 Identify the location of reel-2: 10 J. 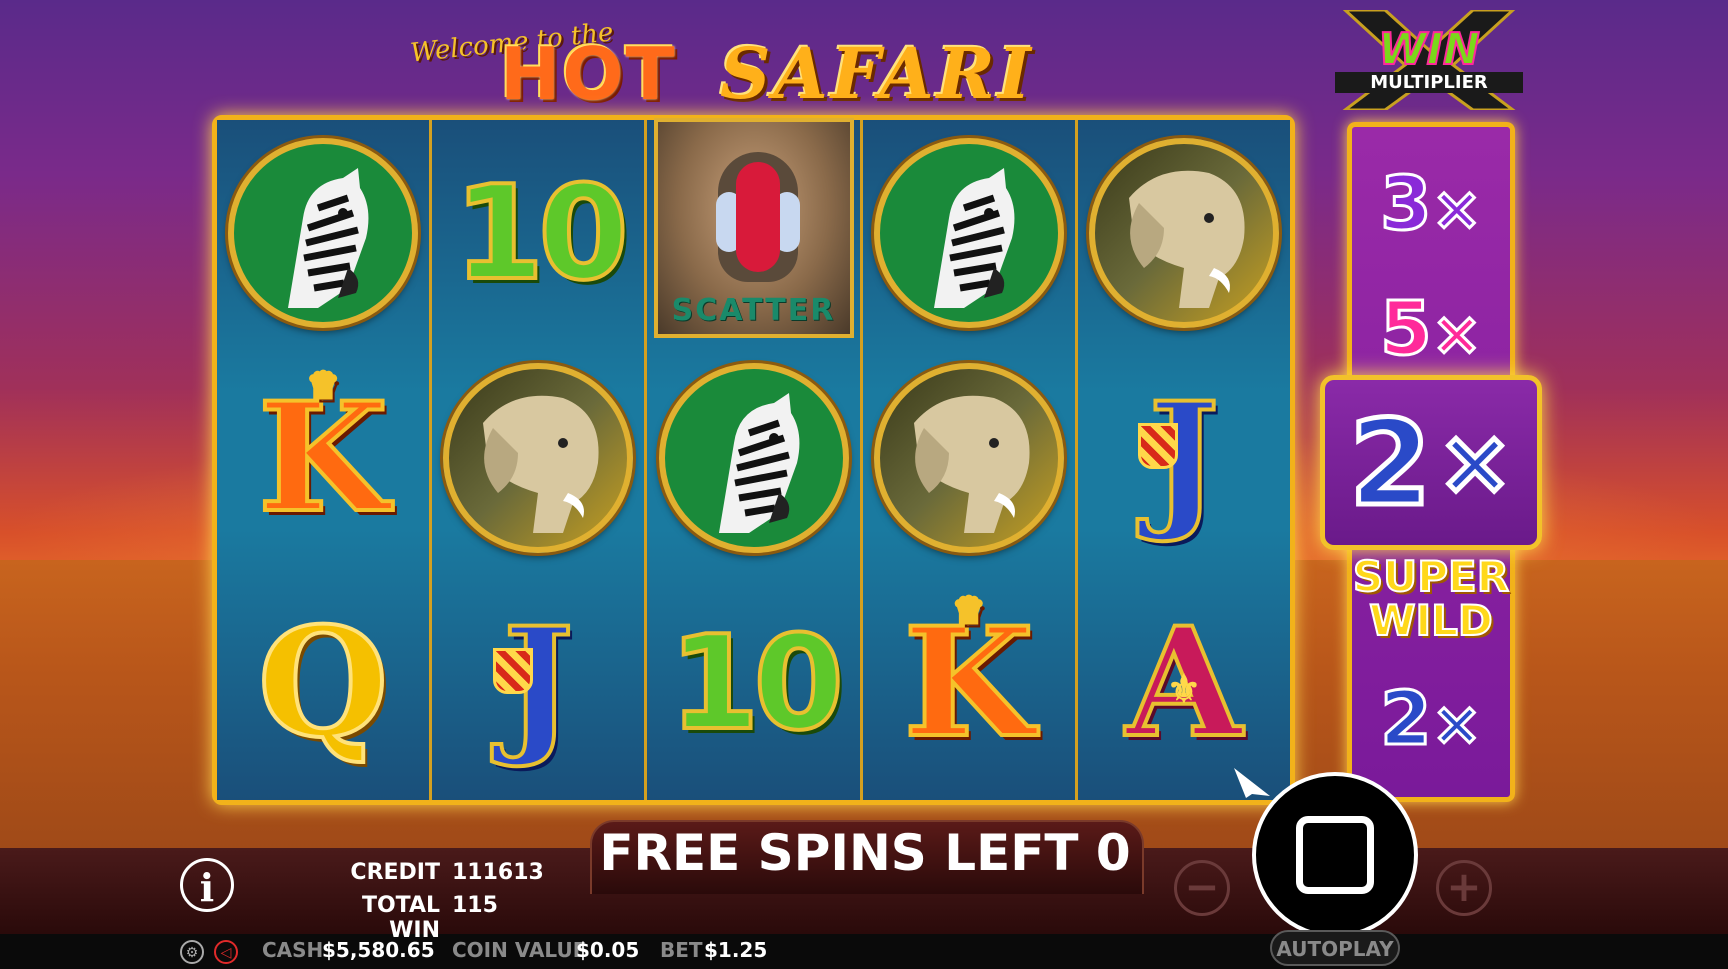
(540, 460).